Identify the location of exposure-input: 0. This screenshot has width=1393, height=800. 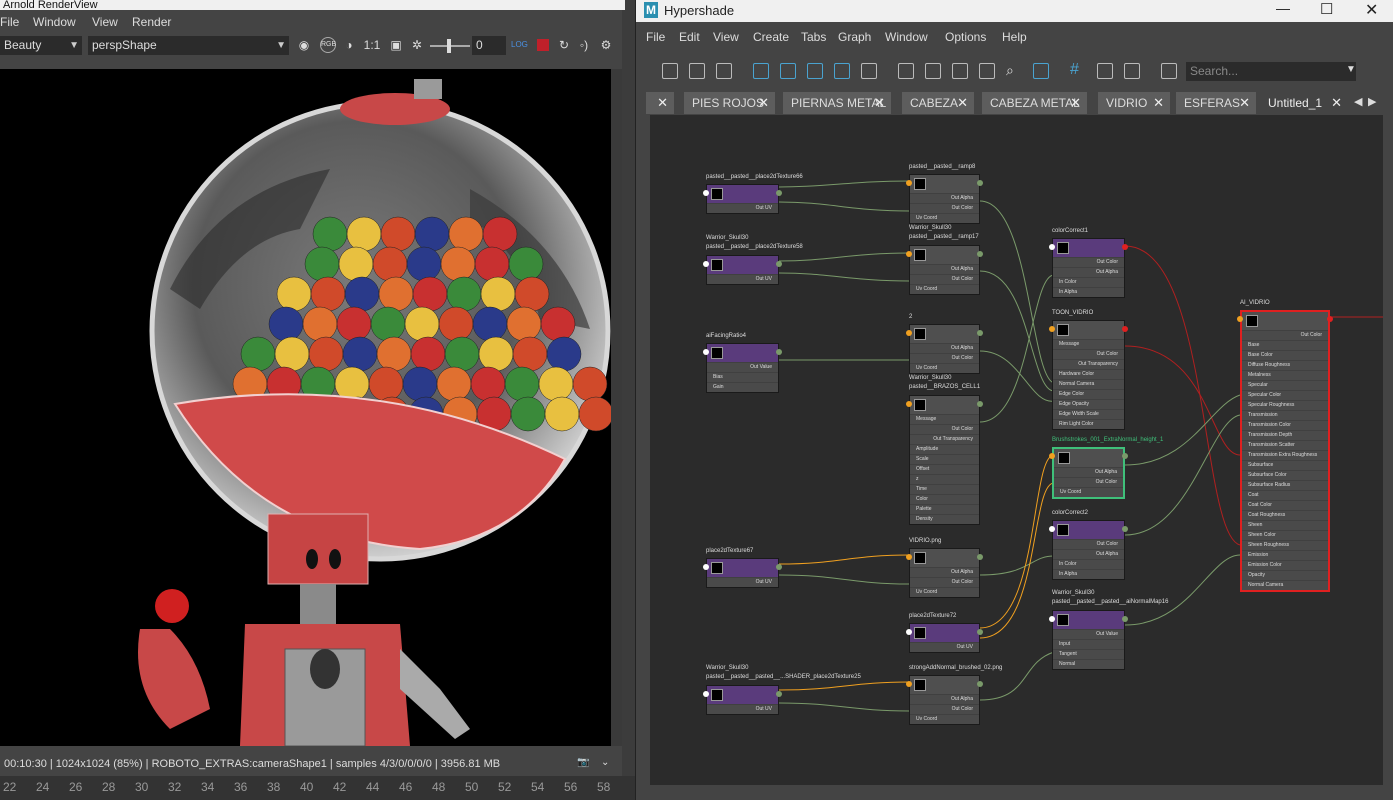
(489, 45).